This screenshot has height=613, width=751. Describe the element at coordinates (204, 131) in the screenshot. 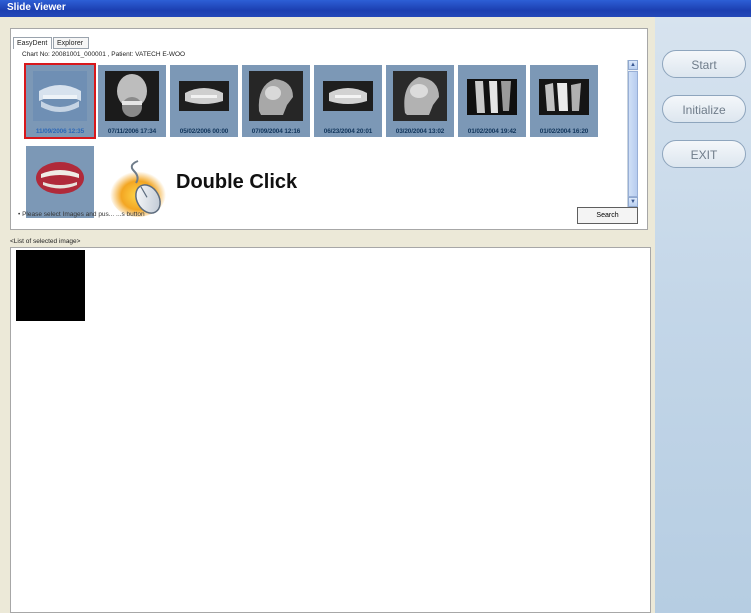

I see `thumbnail-date: 05/02/2006 00:00` at that location.